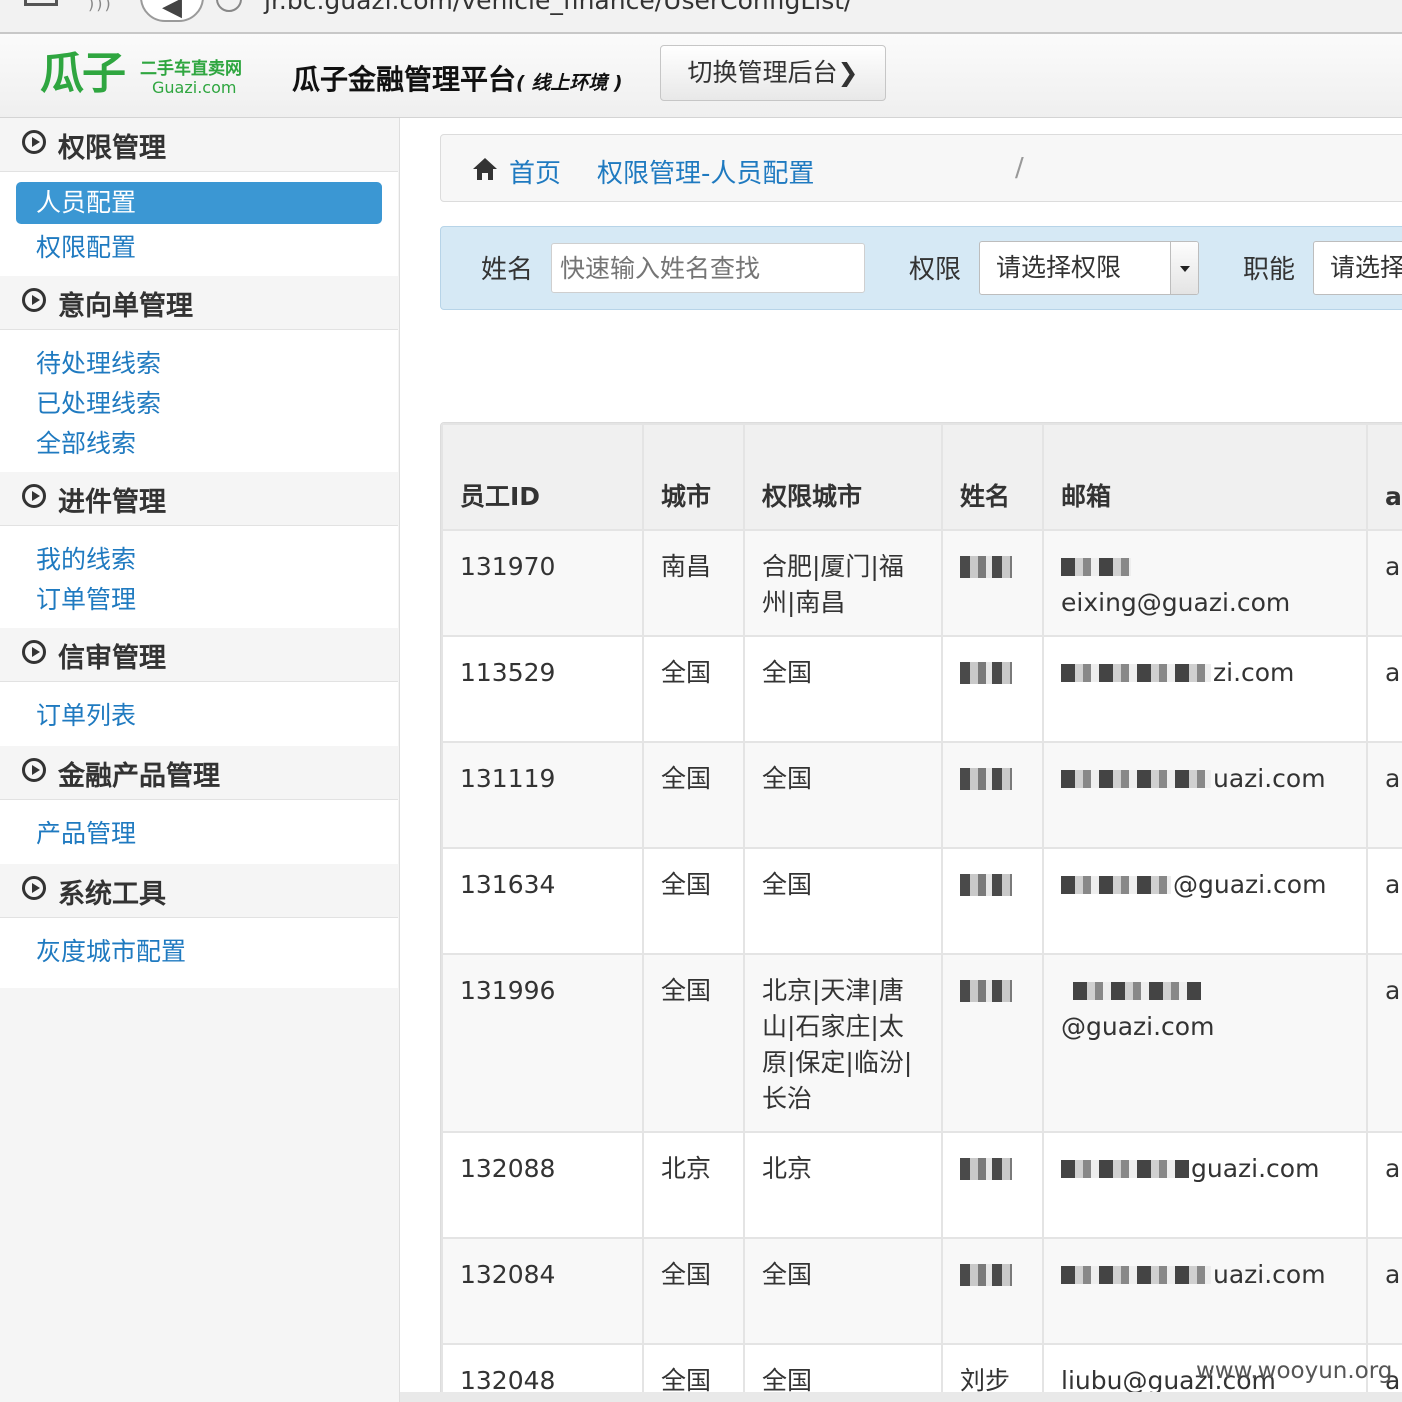  Describe the element at coordinates (229, 6) in the screenshot. I see `info-icon` at that location.